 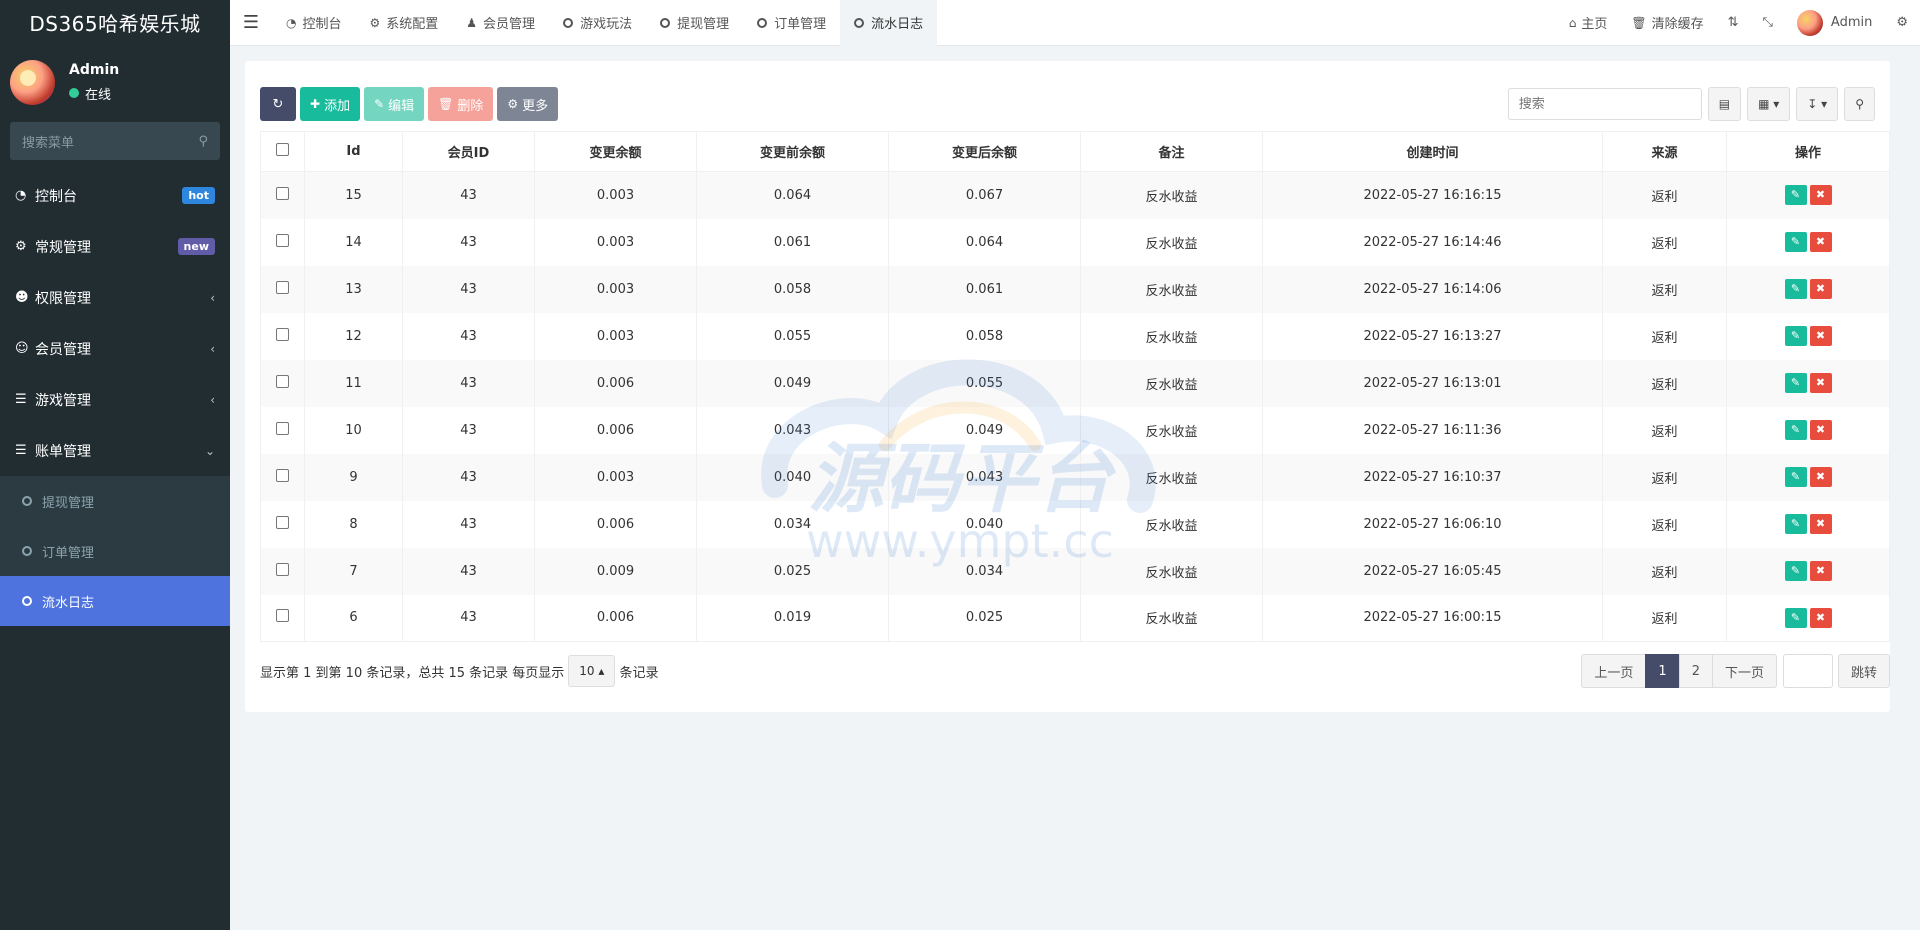 What do you see at coordinates (115, 601) in the screenshot?
I see `sidebar-item-flow-log: 流水日志` at bounding box center [115, 601].